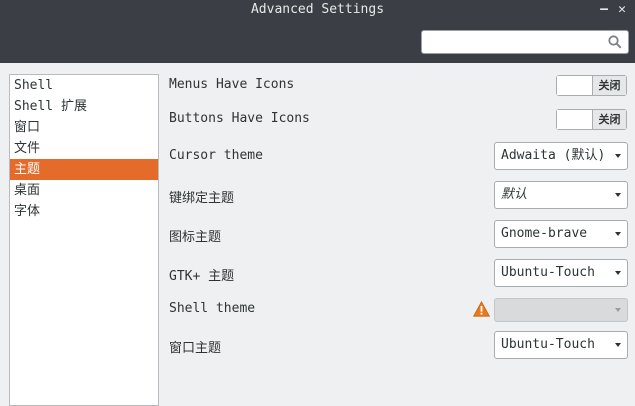 The height and width of the screenshot is (406, 635). I want to click on menus-have-icons-switch: 关闭, so click(591, 85).